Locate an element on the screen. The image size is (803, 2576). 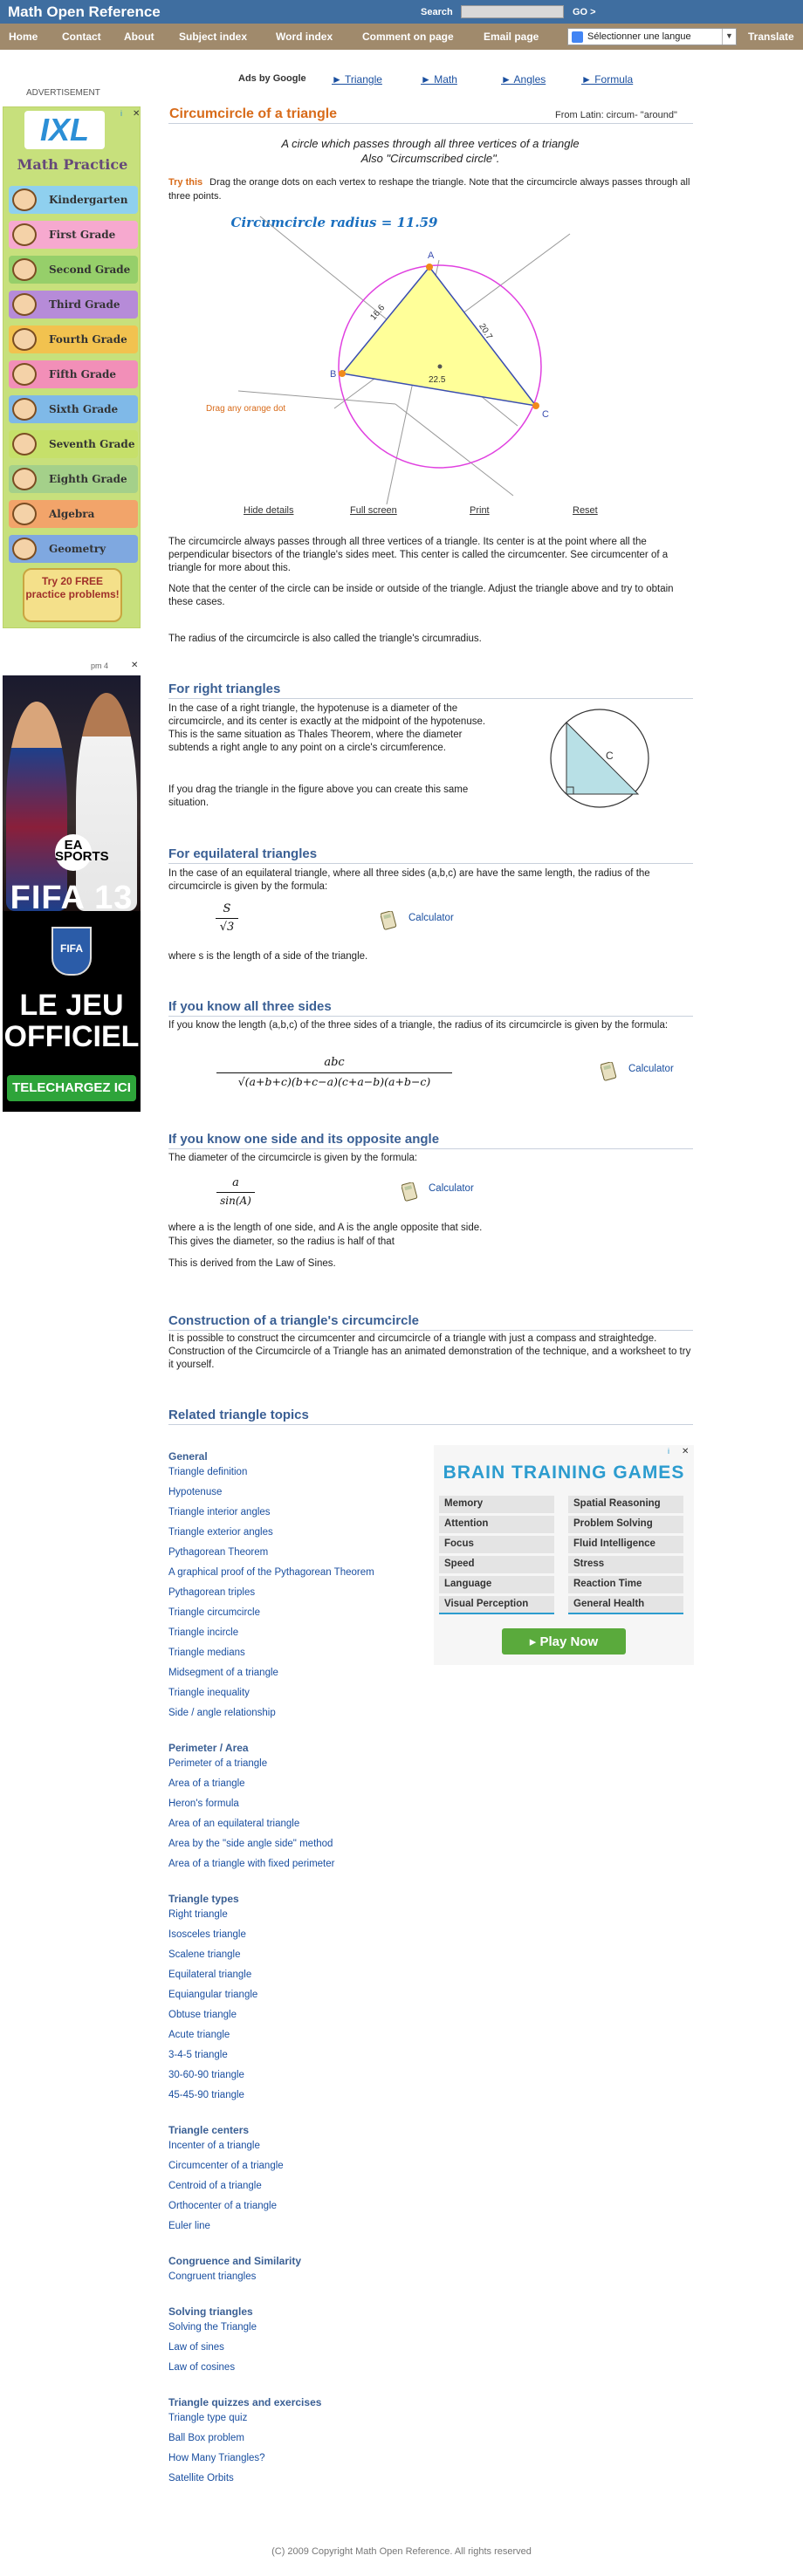
language-select: Sélectionner une langue ▼ is located at coordinates (652, 37).